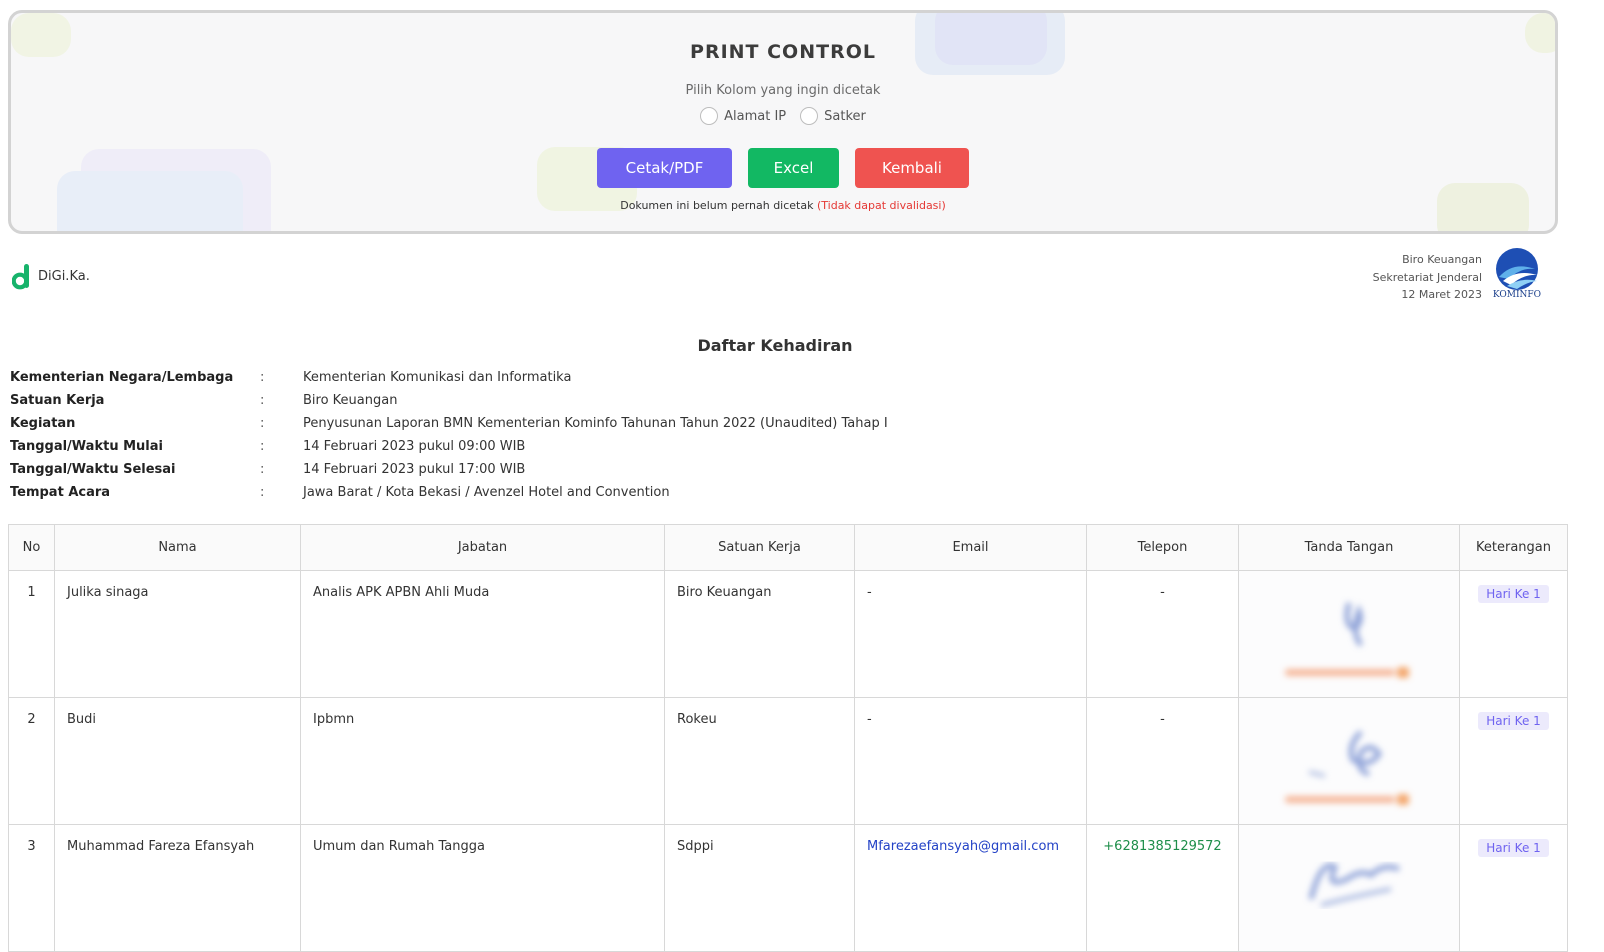  I want to click on column-header: Satuan Kerja, so click(759, 547).